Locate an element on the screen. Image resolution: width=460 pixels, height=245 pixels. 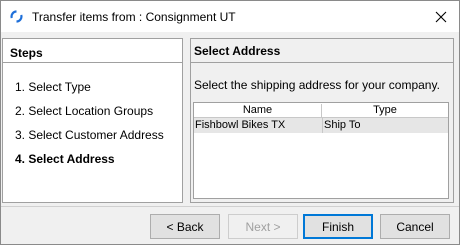
column-header-name: Name is located at coordinates (258, 111).